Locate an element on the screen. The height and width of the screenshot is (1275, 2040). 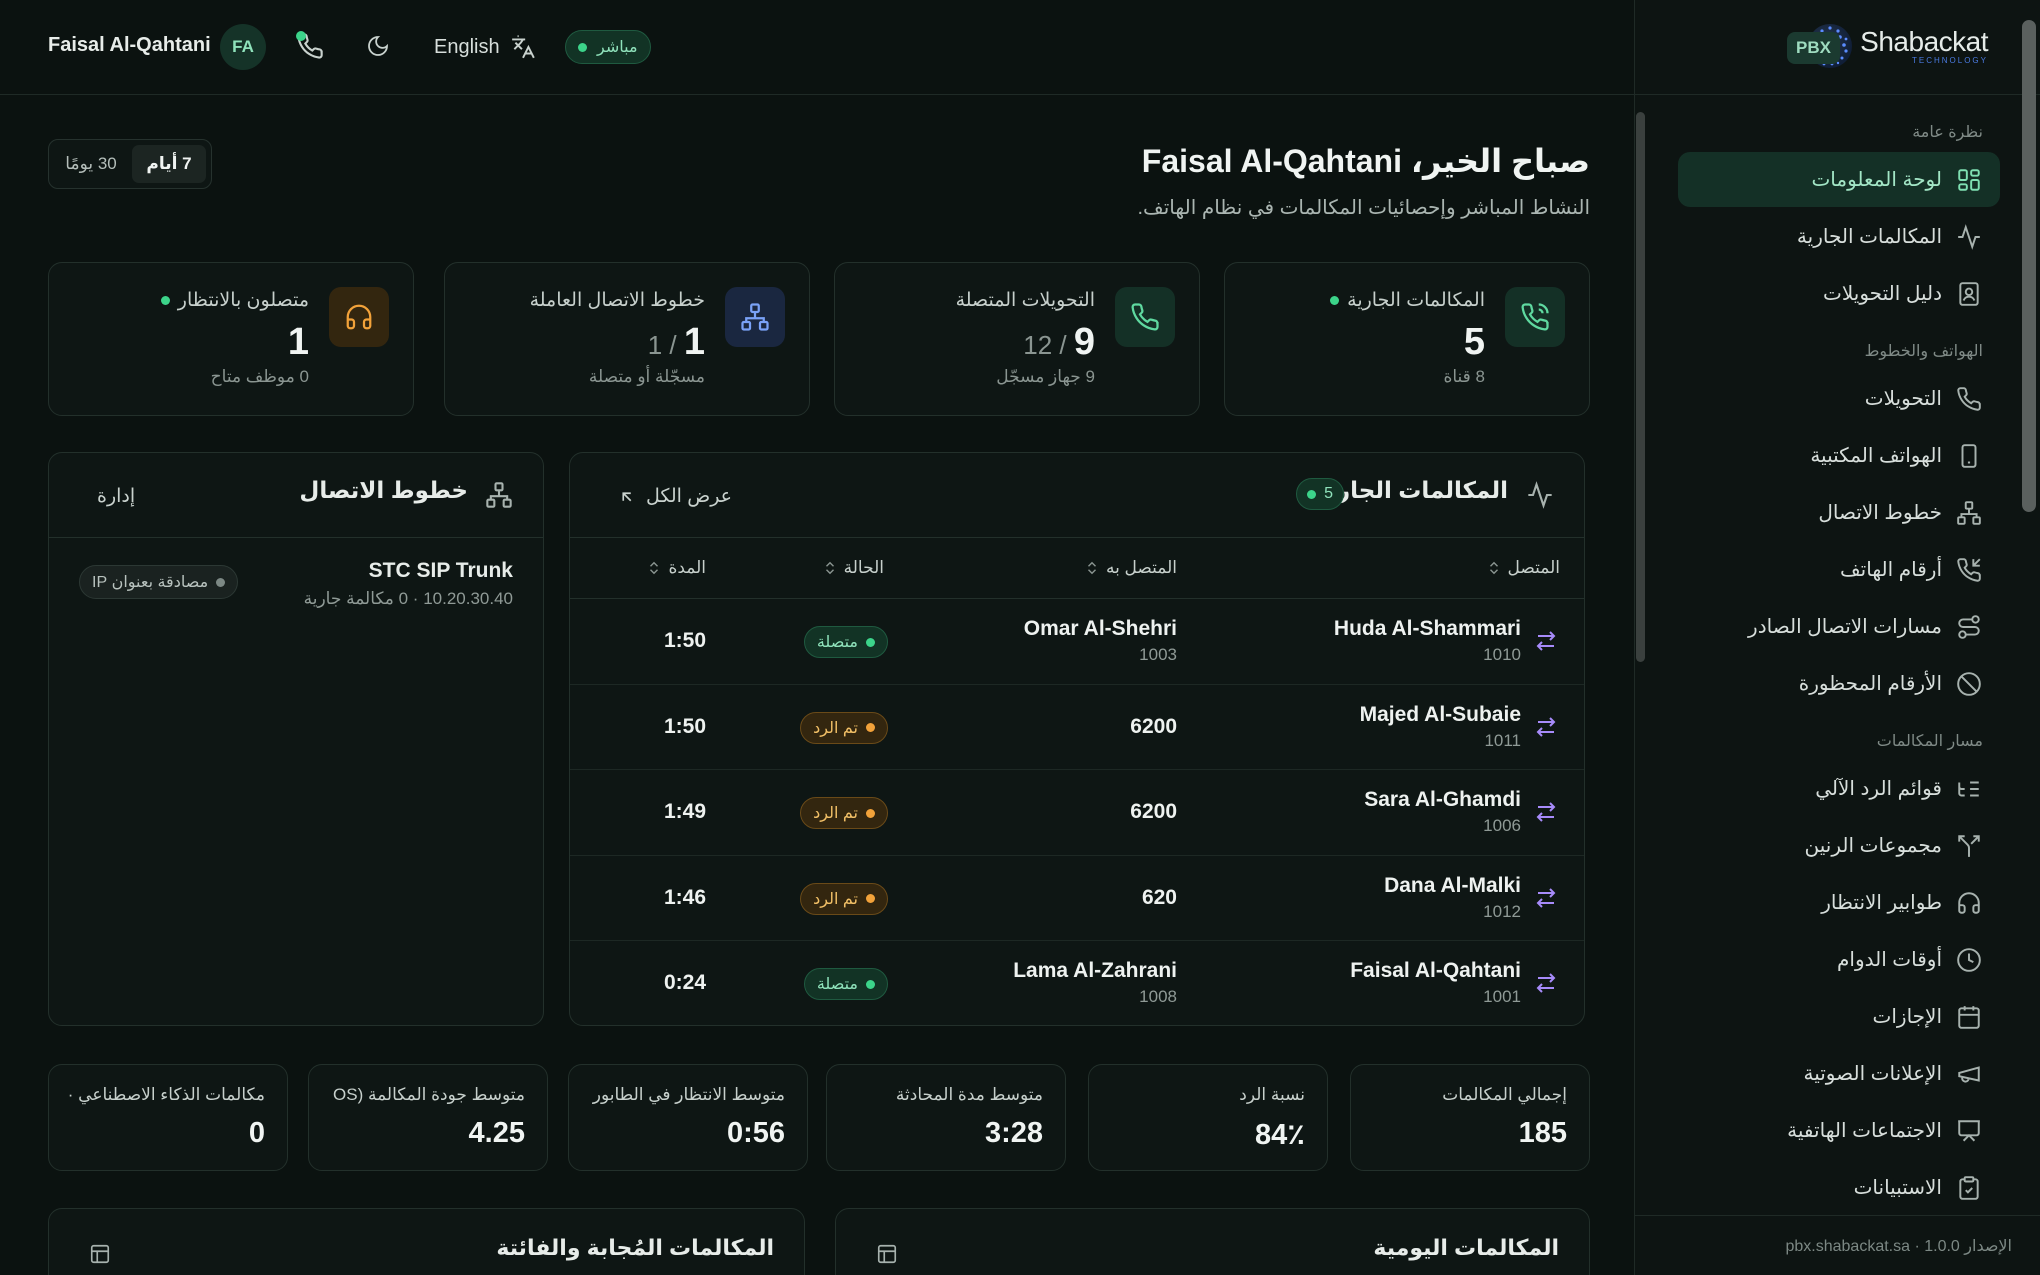
call-duration: 1:46 is located at coordinates (684, 897).